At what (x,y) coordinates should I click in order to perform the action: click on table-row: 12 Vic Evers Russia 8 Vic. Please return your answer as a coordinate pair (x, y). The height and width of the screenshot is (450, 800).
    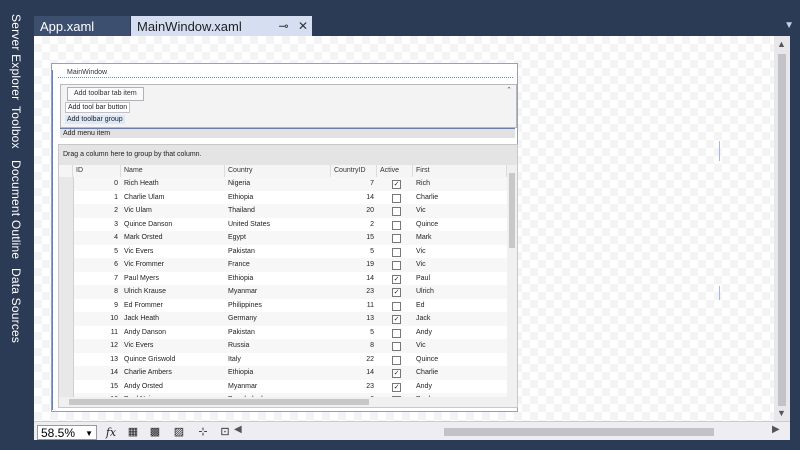
    Looking at the image, I should click on (283, 346).